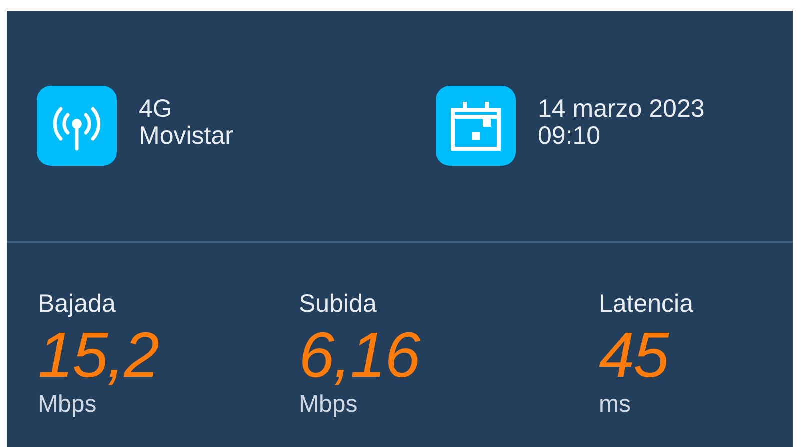  Describe the element at coordinates (338, 304) in the screenshot. I see `stat-label: Subida` at that location.